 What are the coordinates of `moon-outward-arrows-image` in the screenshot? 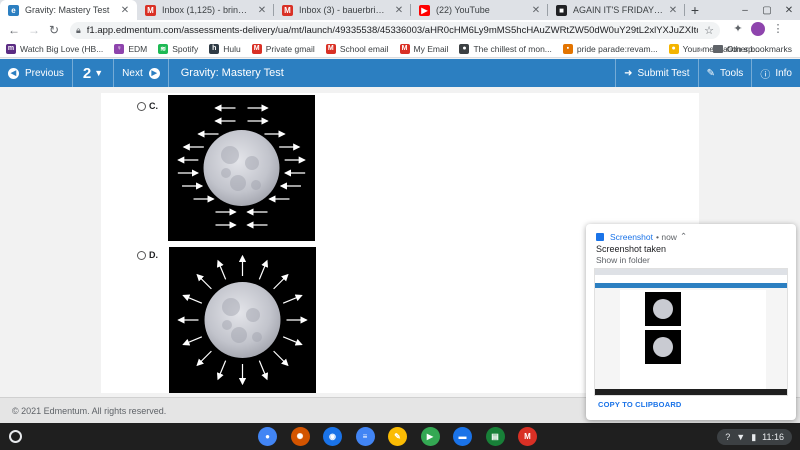 It's located at (242, 320).